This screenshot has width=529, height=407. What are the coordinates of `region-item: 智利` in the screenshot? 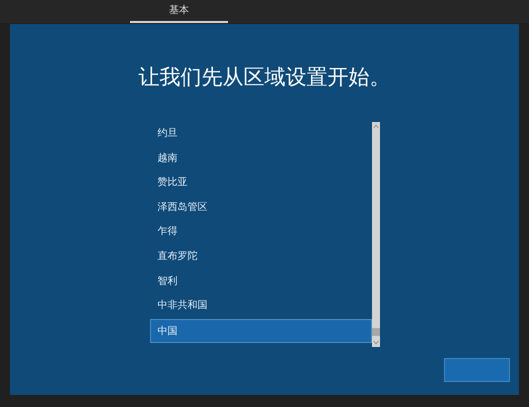 It's located at (261, 282).